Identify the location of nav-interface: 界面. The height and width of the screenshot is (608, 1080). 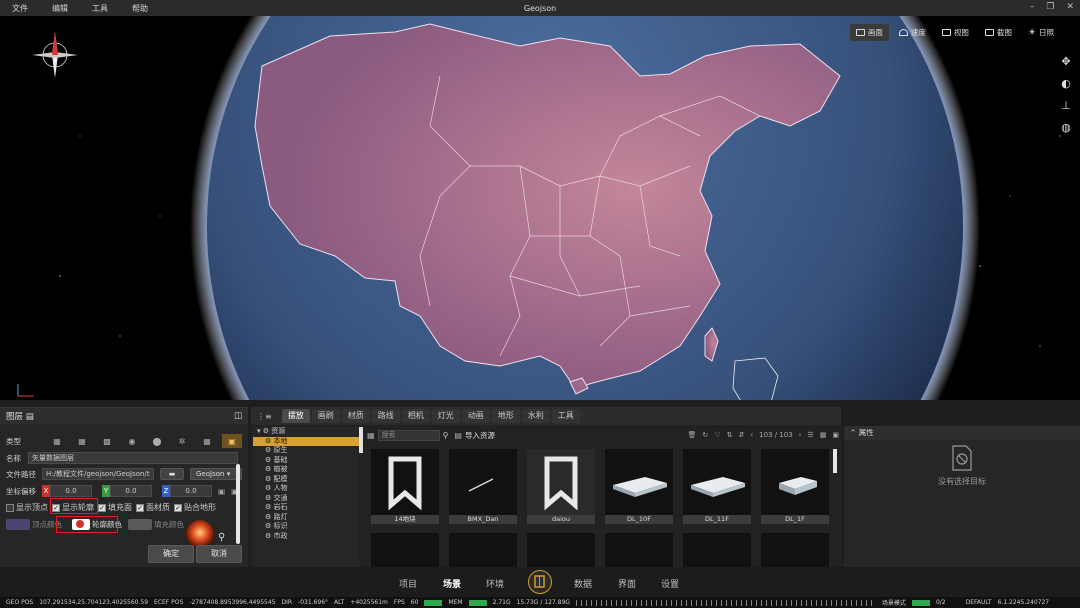
(627, 583).